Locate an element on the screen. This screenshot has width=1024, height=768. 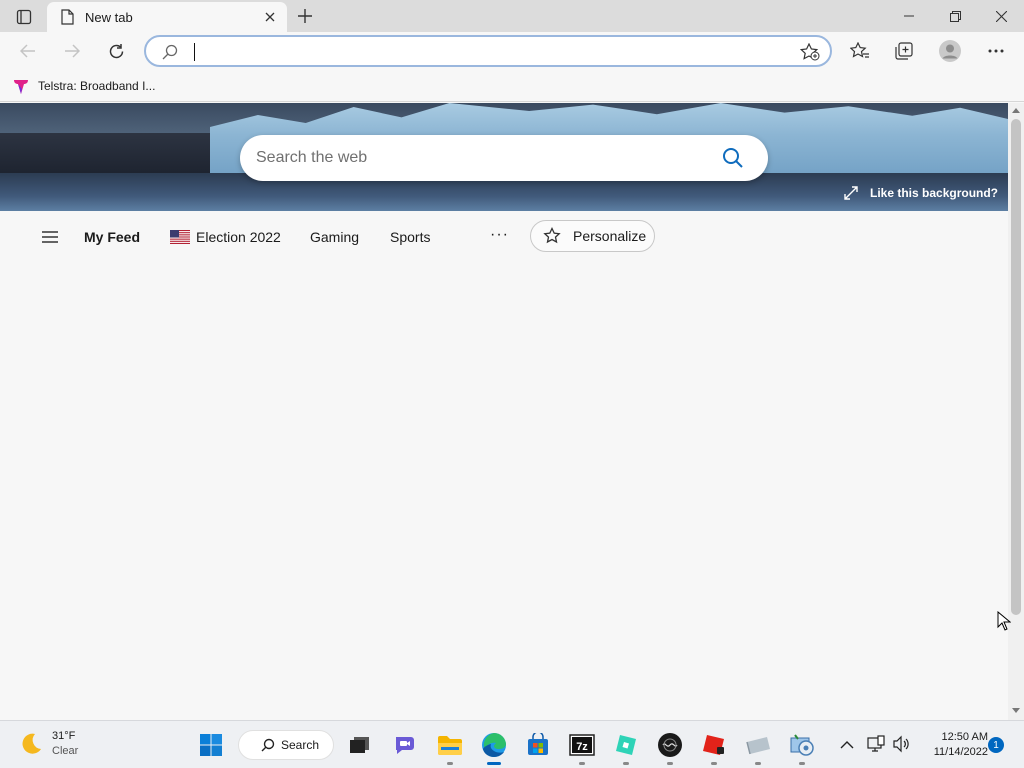
chevron-up-icon is located at coordinates (847, 745).